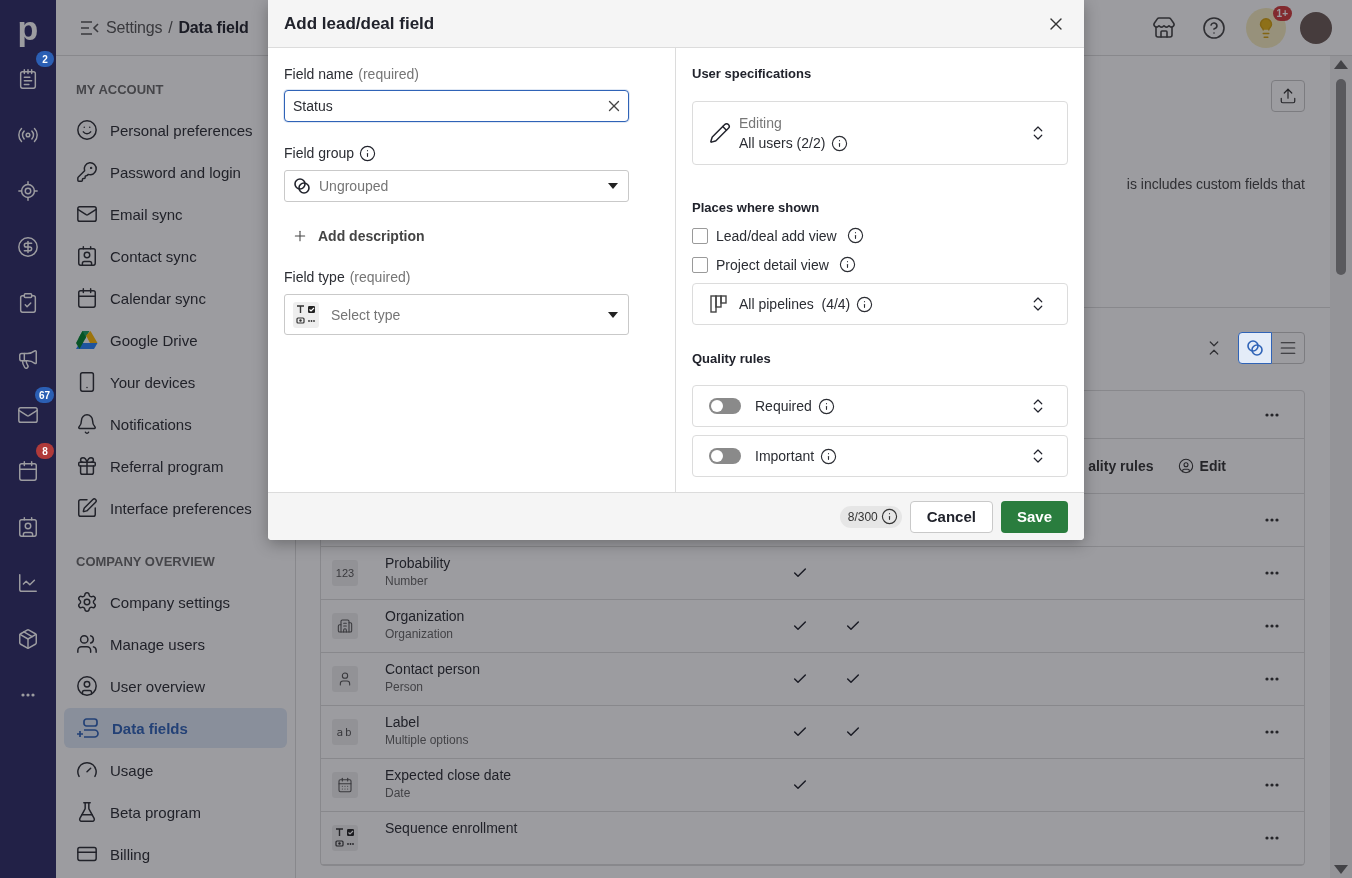  What do you see at coordinates (44, 395) in the screenshot?
I see `count-badge: 67` at bounding box center [44, 395].